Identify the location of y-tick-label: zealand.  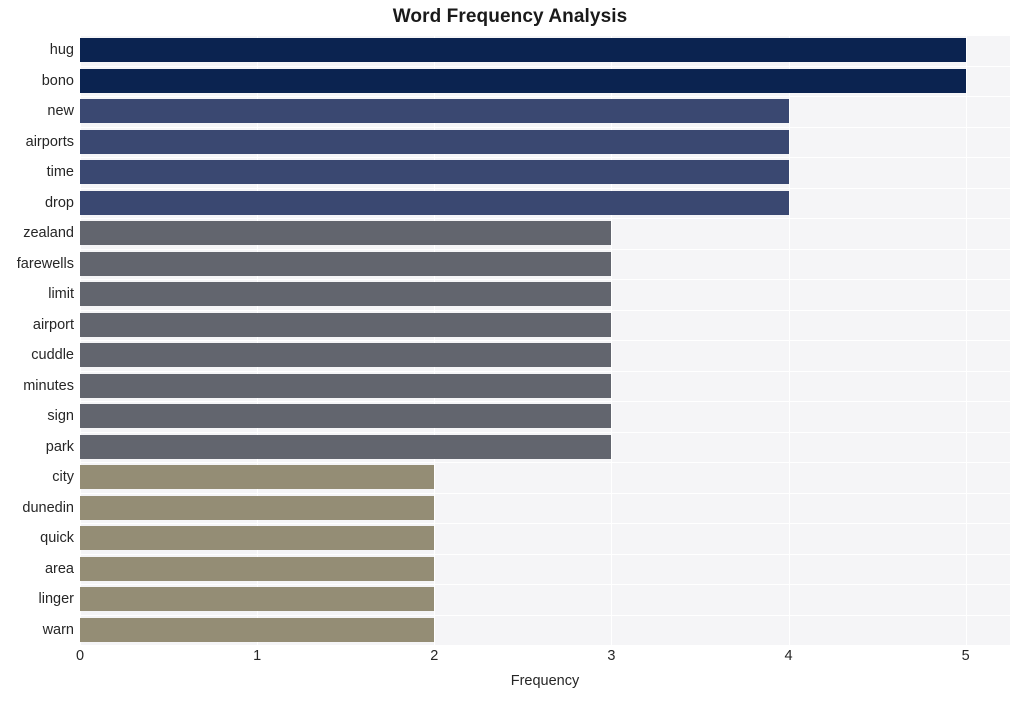
(48, 233).